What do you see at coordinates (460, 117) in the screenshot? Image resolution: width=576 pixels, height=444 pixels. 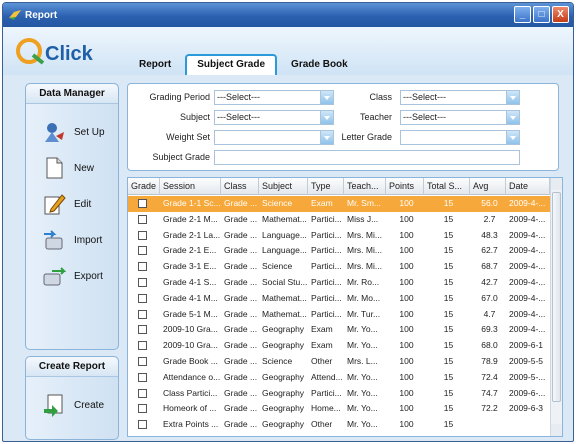 I see `teacher-select: ---Select---` at bounding box center [460, 117].